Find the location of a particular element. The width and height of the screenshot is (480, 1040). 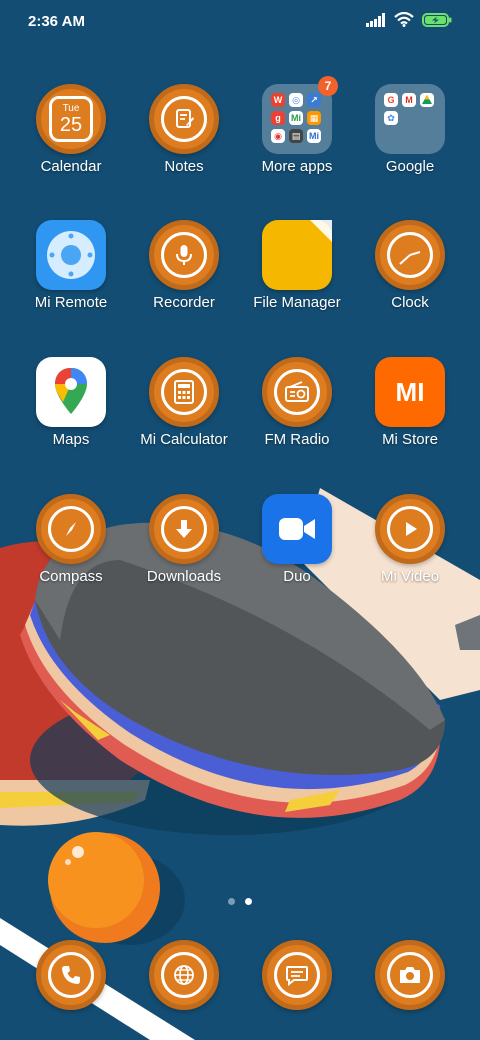

dock-phone is located at coordinates (71, 975).